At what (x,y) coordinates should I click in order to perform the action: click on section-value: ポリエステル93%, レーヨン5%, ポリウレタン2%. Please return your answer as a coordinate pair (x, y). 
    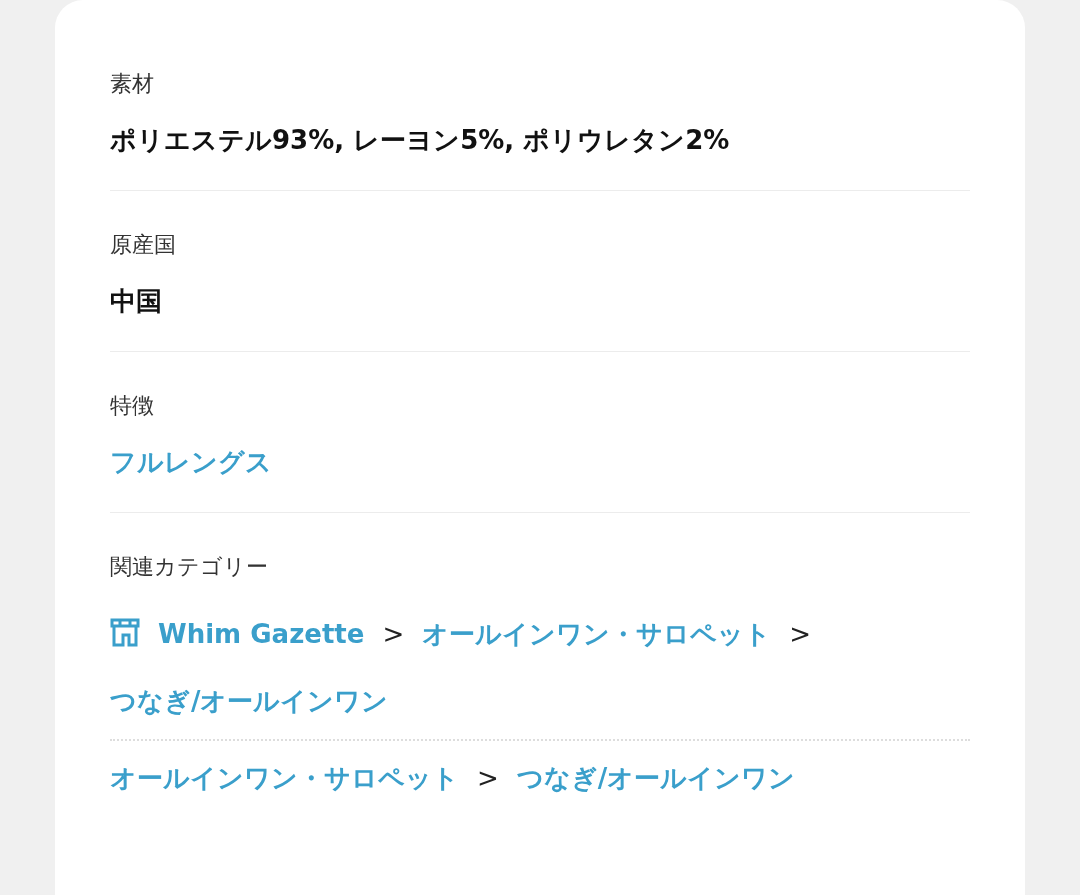
    Looking at the image, I should click on (420, 140).